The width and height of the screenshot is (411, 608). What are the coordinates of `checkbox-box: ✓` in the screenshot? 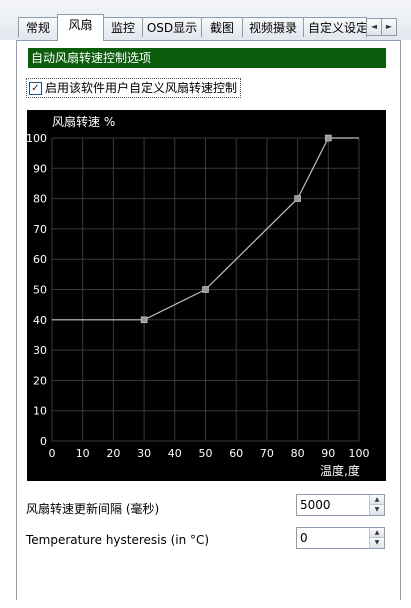 It's located at (35, 88).